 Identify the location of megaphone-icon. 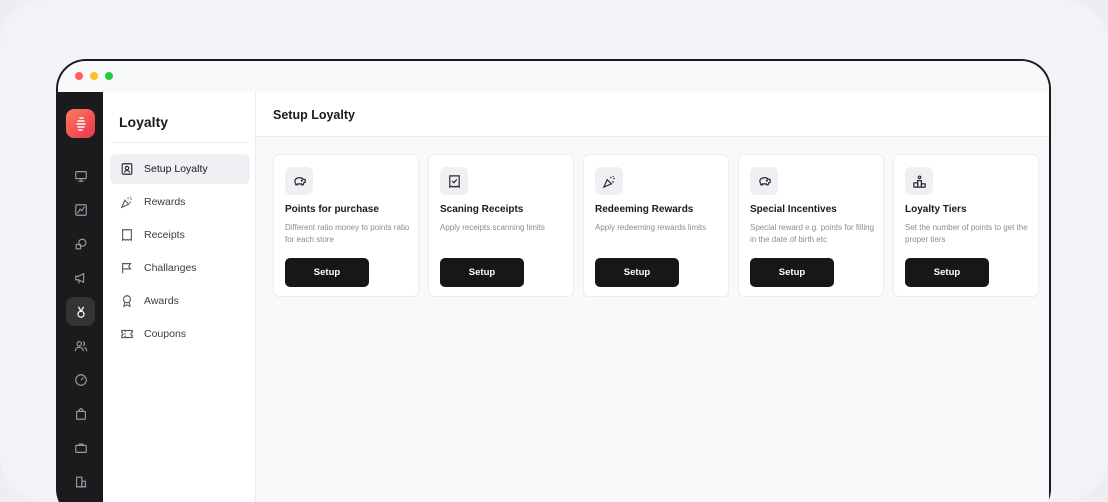
(79, 277).